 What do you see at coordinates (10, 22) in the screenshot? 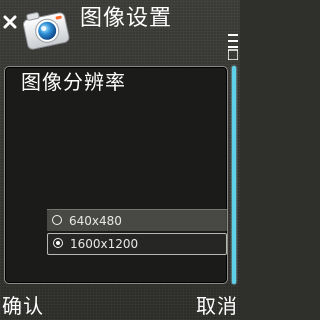
I see `close-icon` at bounding box center [10, 22].